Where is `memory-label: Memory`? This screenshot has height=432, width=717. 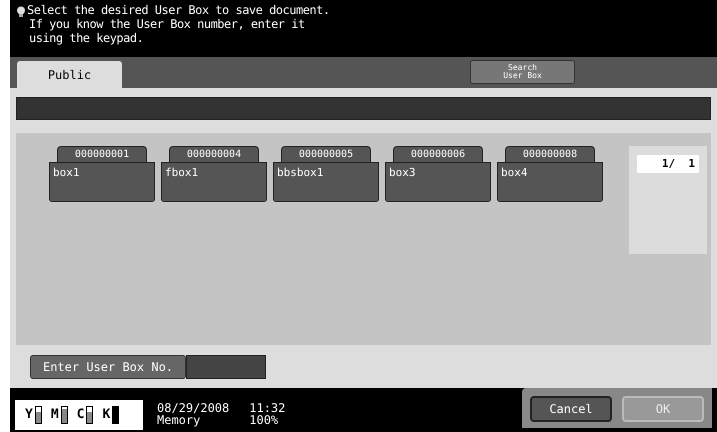
memory-label: Memory is located at coordinates (178, 420).